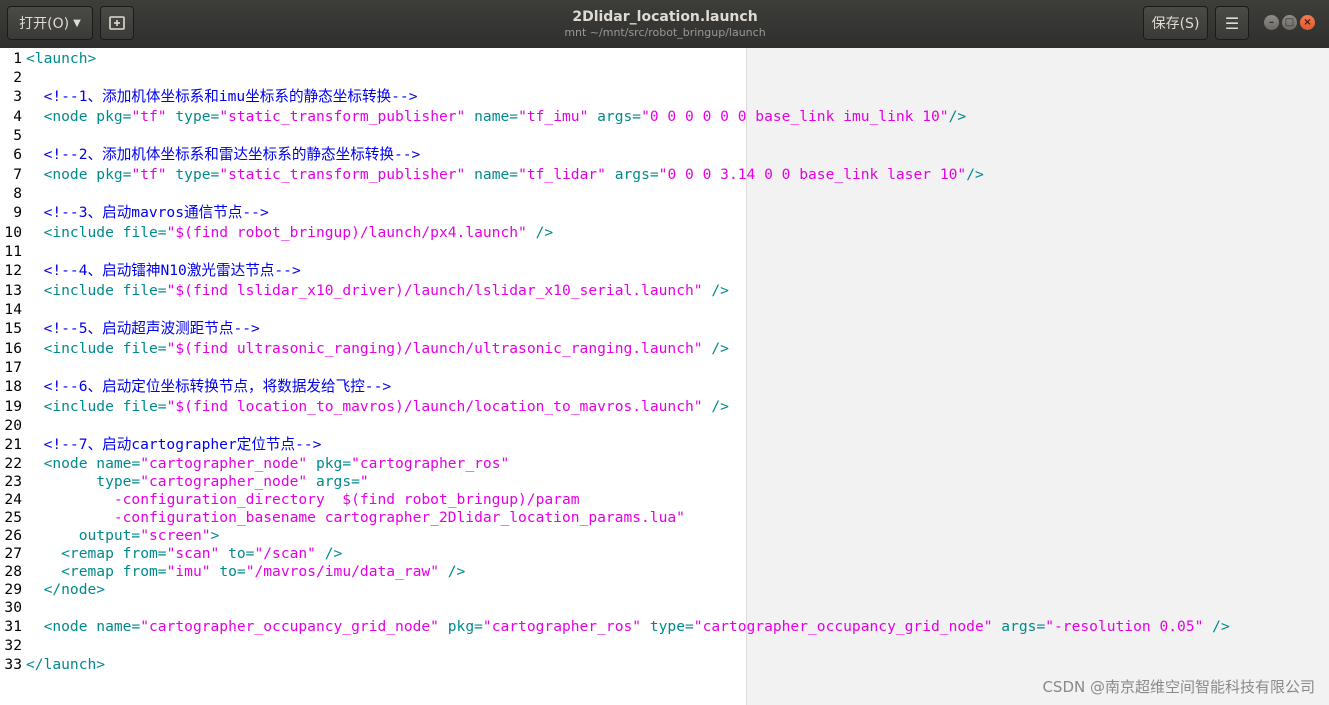  I want to click on maximize-icon: □, so click(1289, 22).